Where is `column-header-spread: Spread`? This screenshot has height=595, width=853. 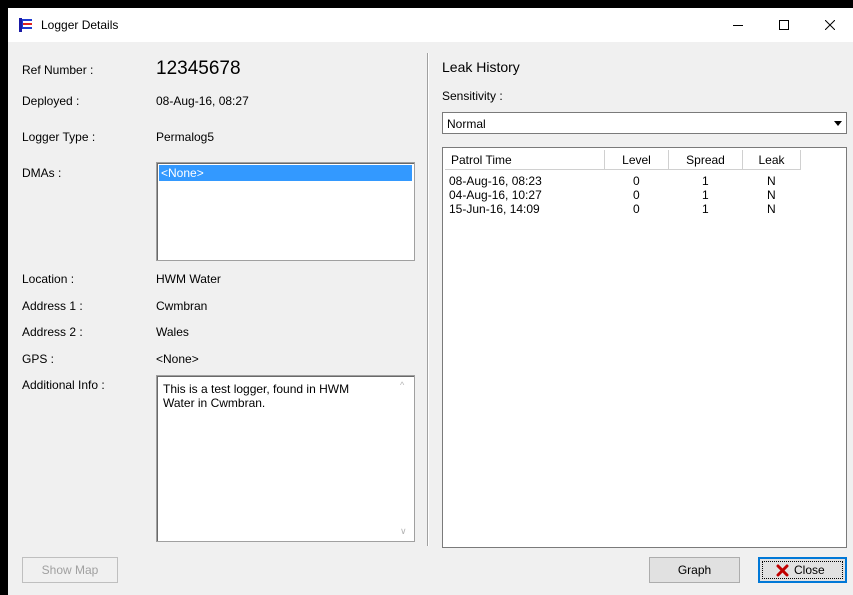
column-header-spread: Spread is located at coordinates (706, 160).